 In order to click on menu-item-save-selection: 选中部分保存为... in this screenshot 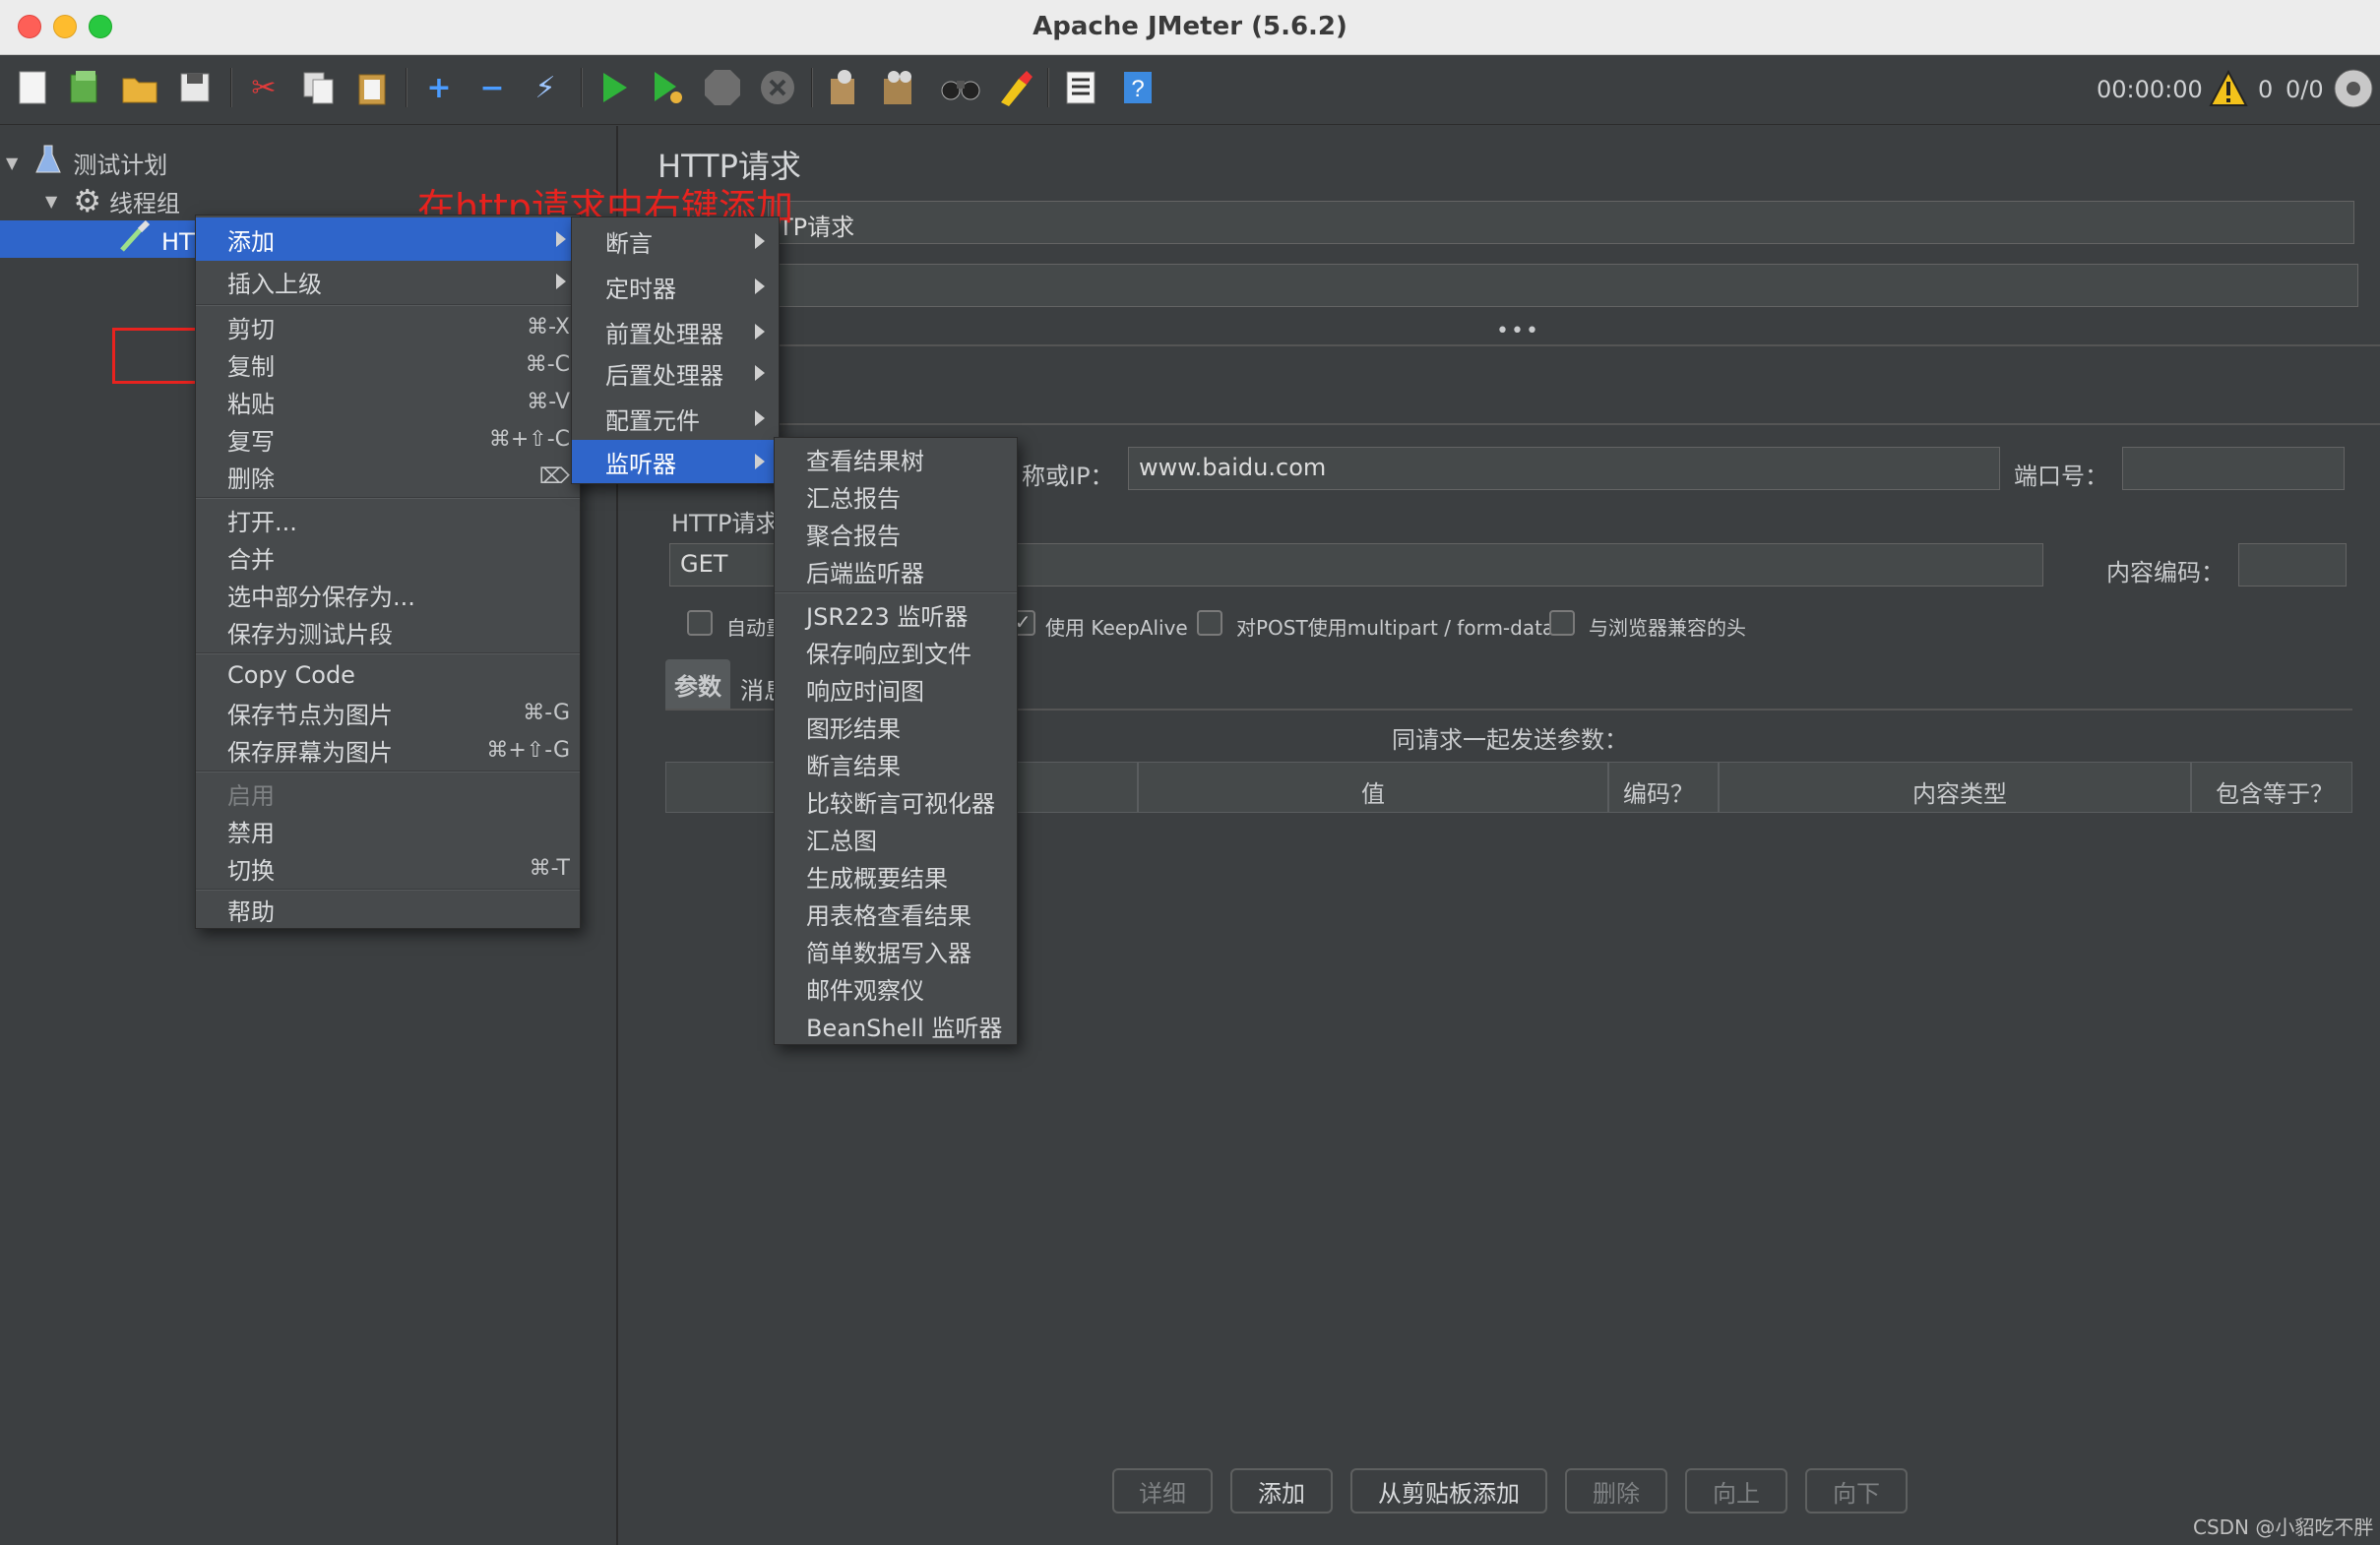, I will do `click(388, 594)`.